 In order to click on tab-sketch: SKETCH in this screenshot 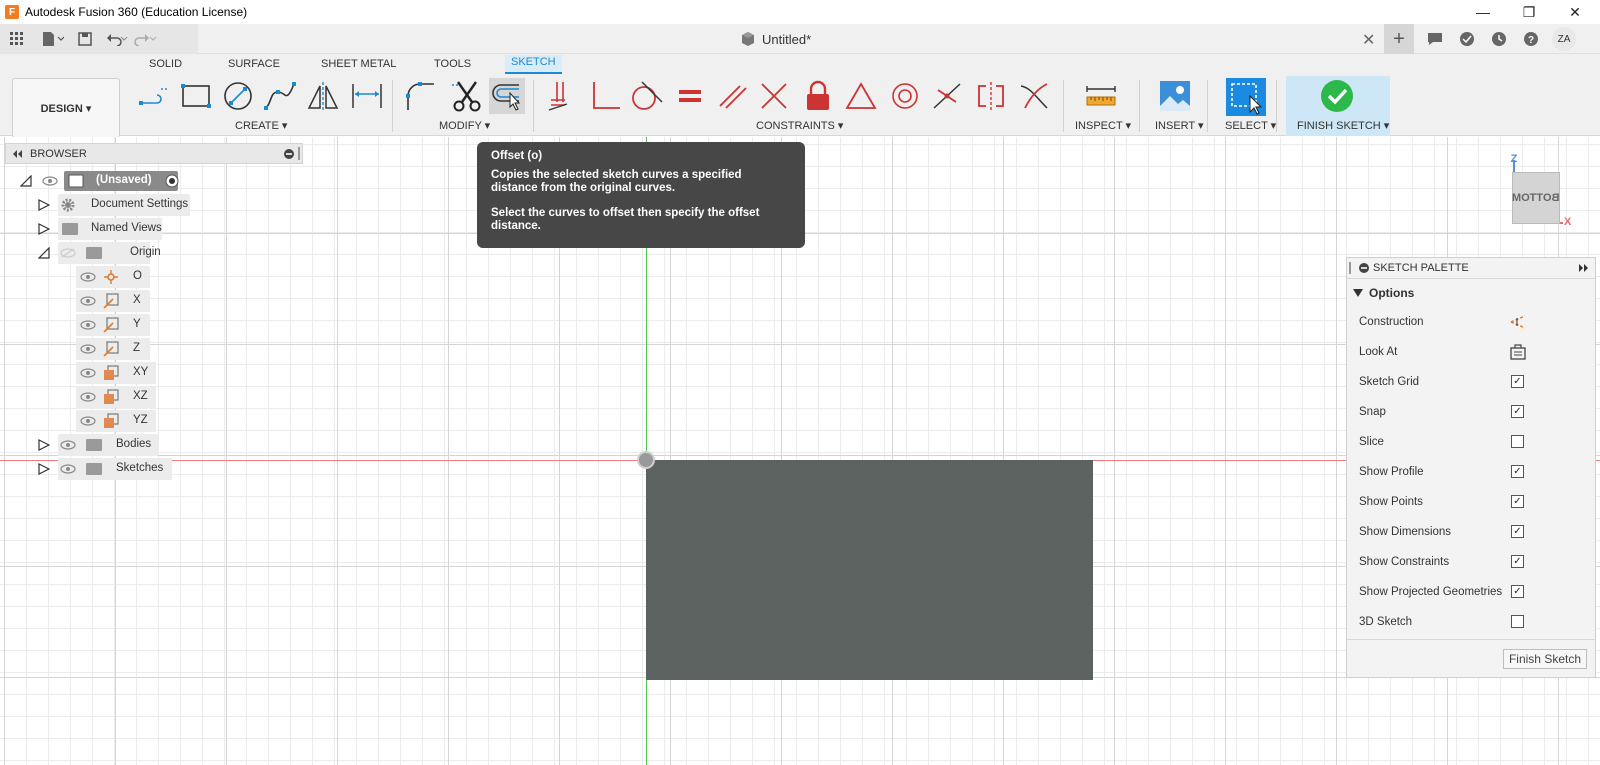, I will do `click(533, 64)`.